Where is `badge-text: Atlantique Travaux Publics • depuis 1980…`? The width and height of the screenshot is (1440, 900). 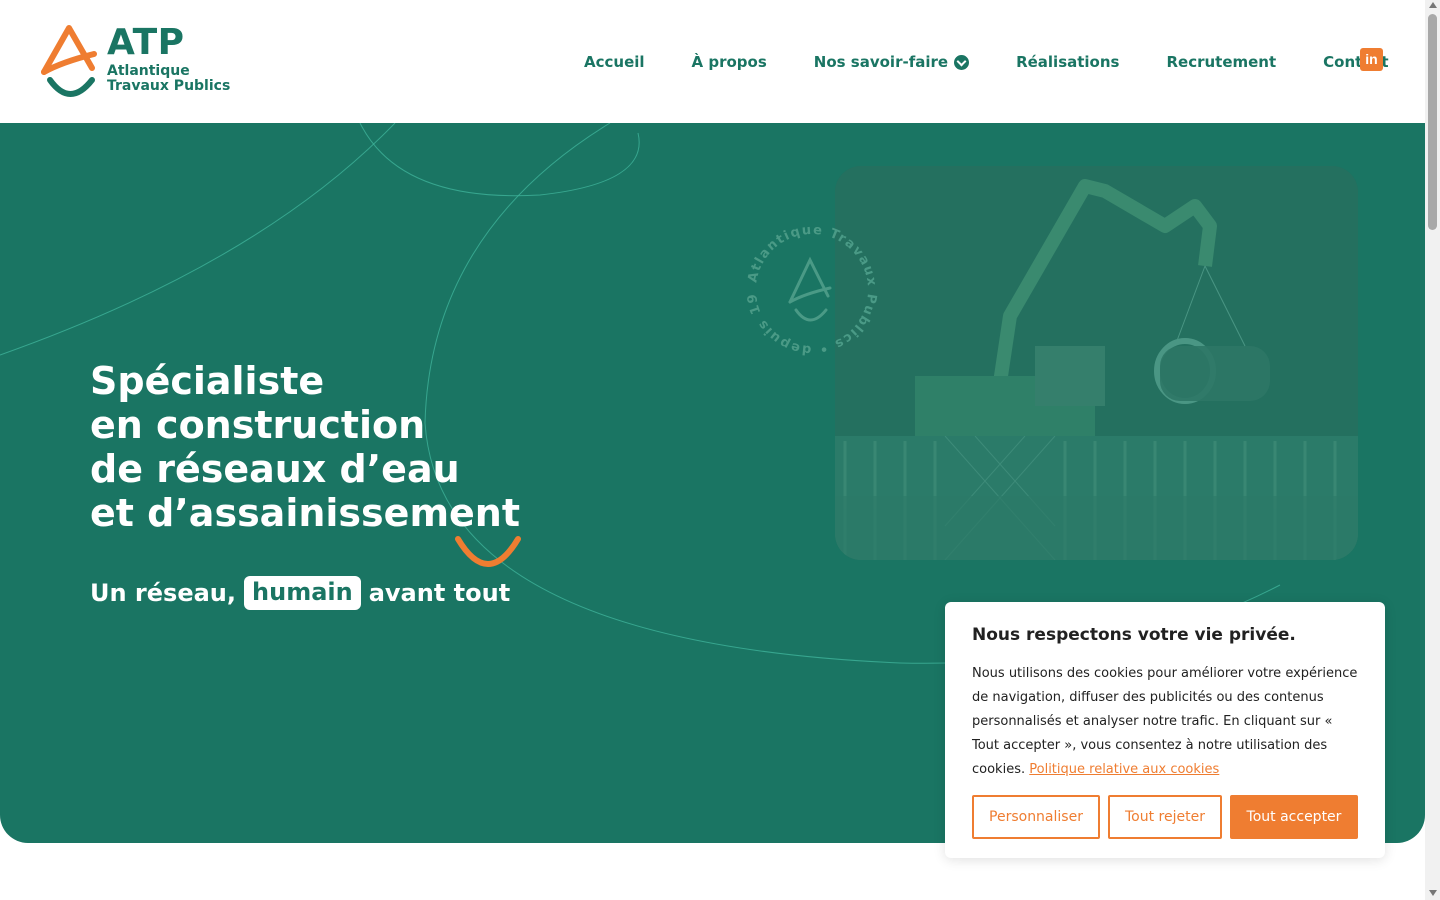 badge-text: Atlantique Travaux Publics • depuis 1980… is located at coordinates (810, 288).